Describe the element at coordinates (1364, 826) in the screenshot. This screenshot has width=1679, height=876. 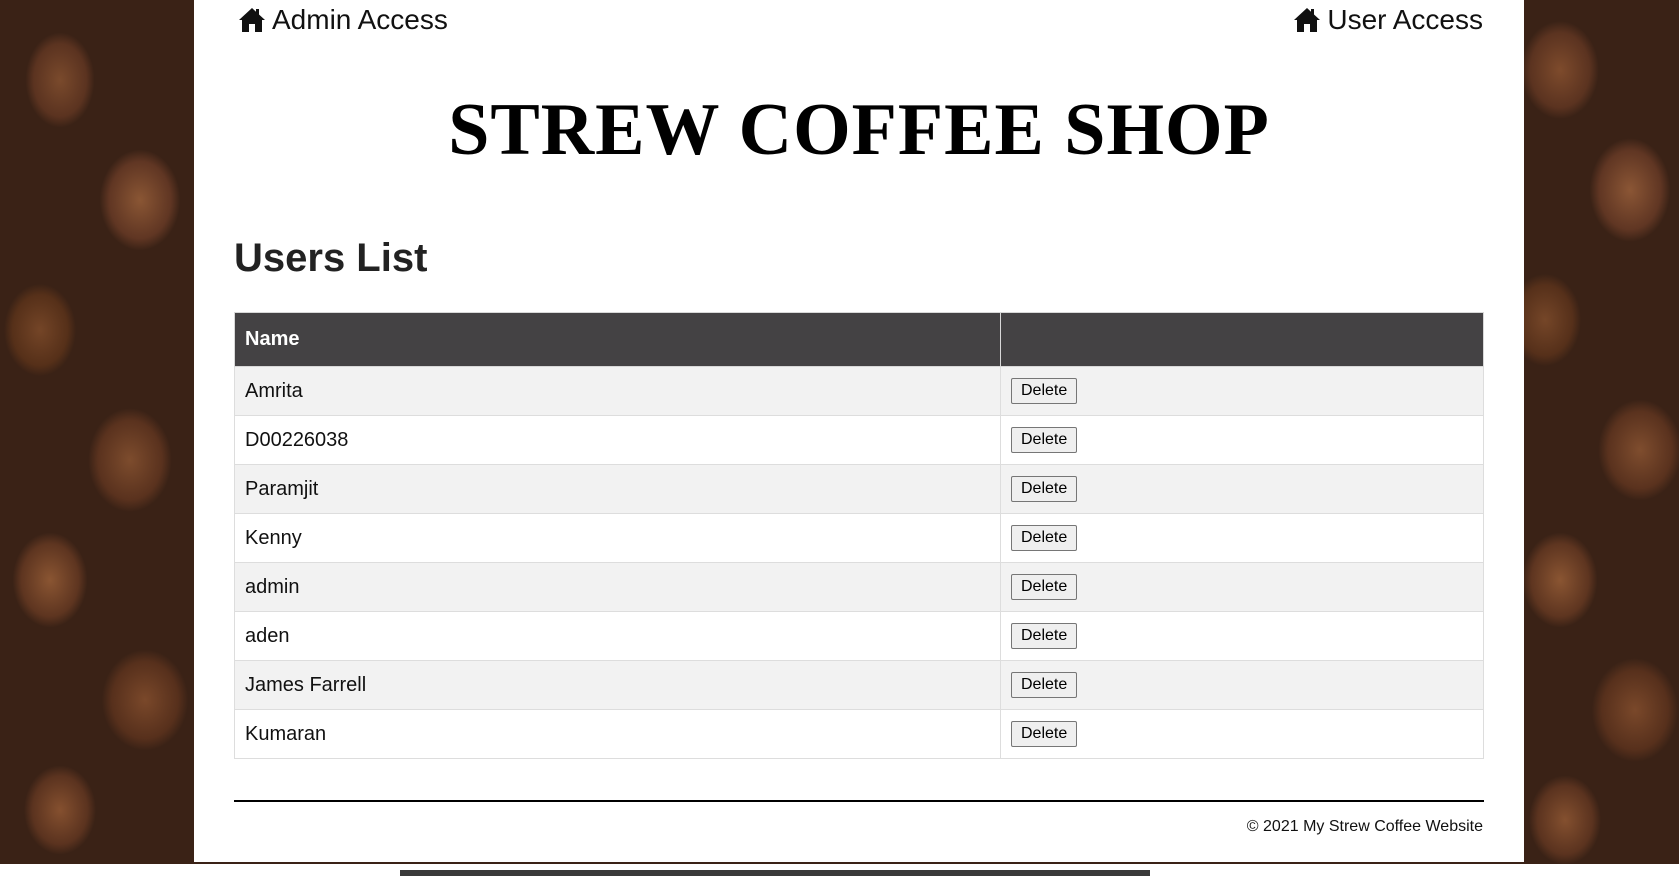
I see `footer-copyright: © 2021 My Strew Coffee Website` at that location.